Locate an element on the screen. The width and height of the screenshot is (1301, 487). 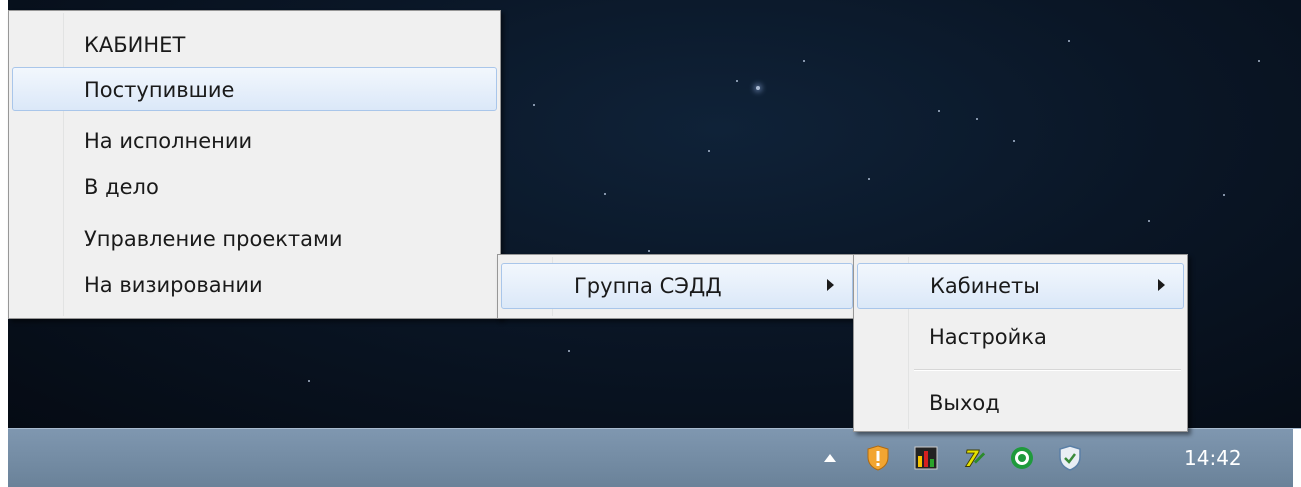
menu-item-label: КАБИНЕТ is located at coordinates (135, 45).